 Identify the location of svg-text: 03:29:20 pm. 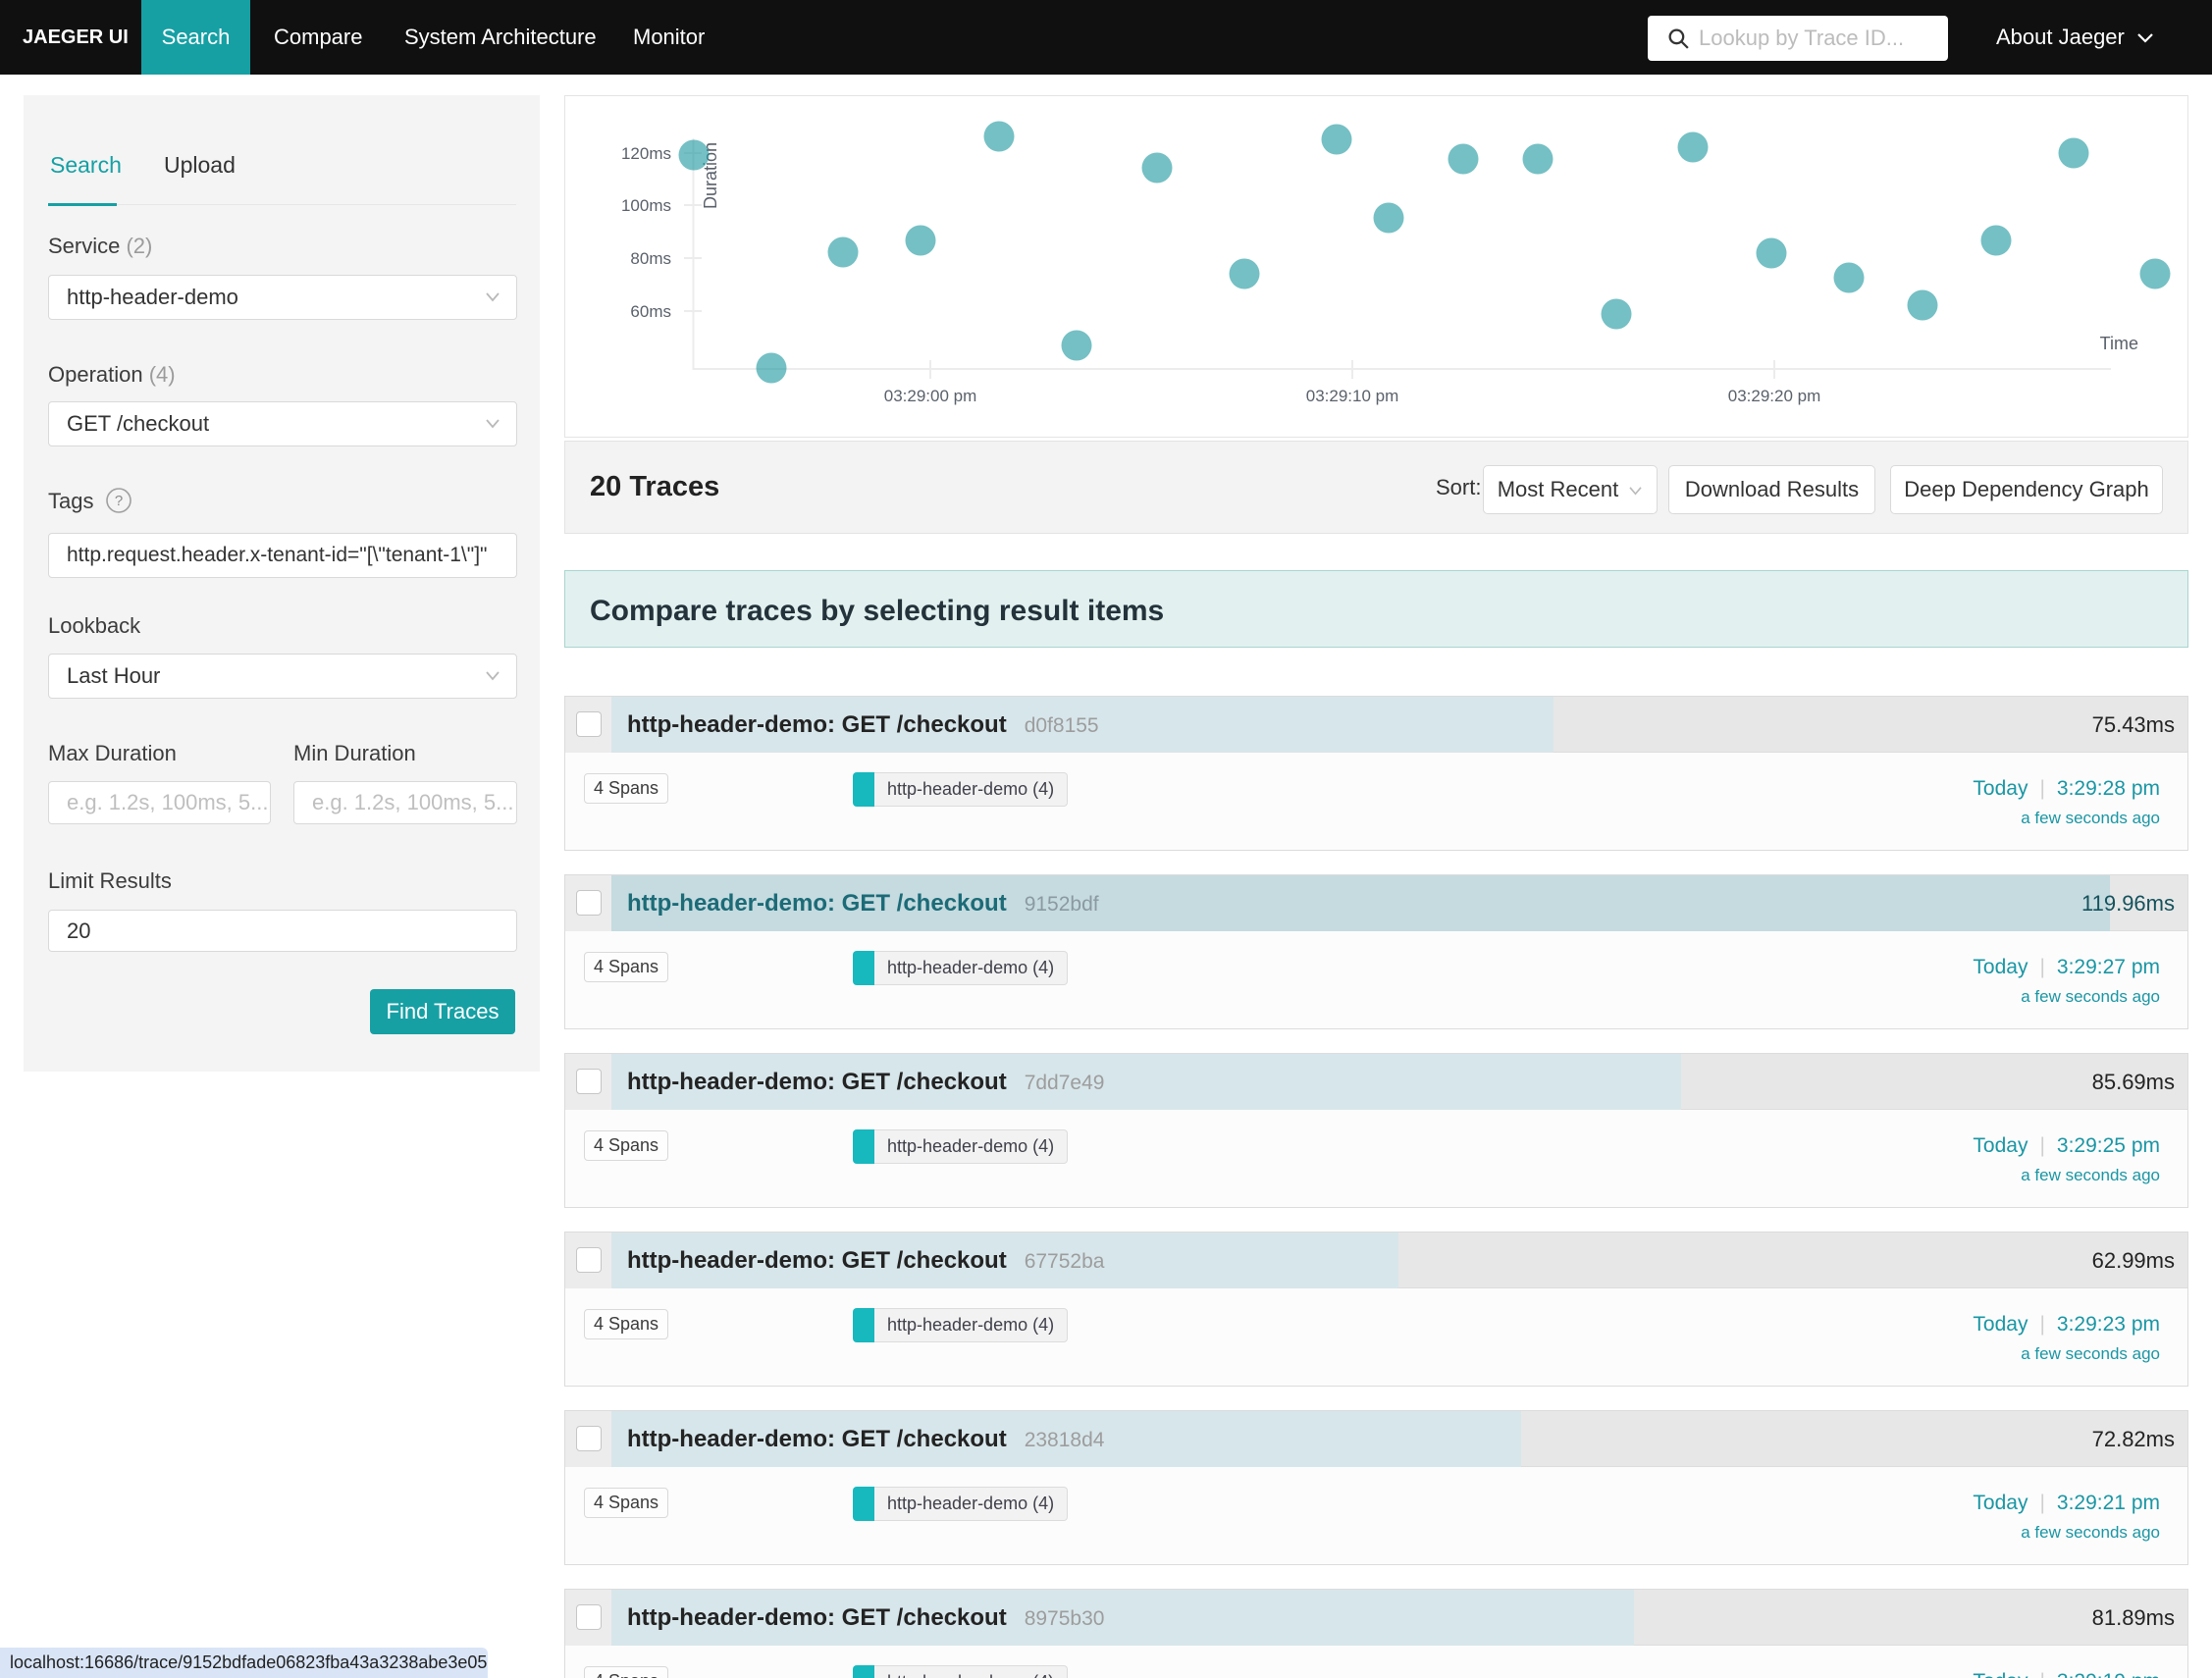
(1774, 396).